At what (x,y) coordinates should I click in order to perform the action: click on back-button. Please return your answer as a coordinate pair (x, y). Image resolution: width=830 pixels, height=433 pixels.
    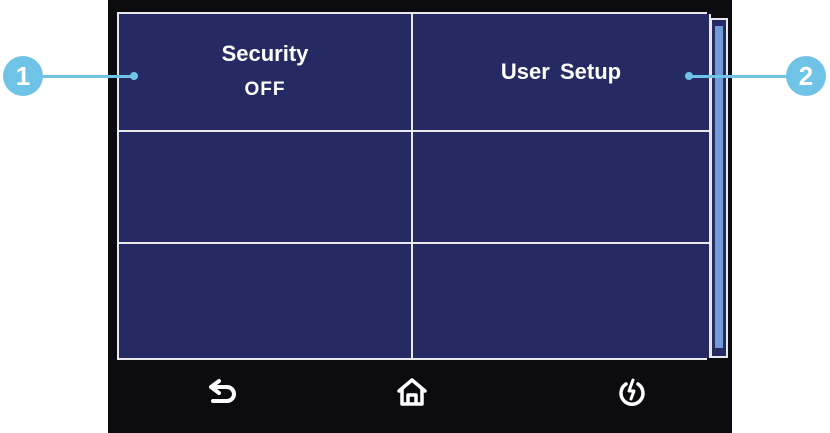
    Looking at the image, I should click on (224, 392).